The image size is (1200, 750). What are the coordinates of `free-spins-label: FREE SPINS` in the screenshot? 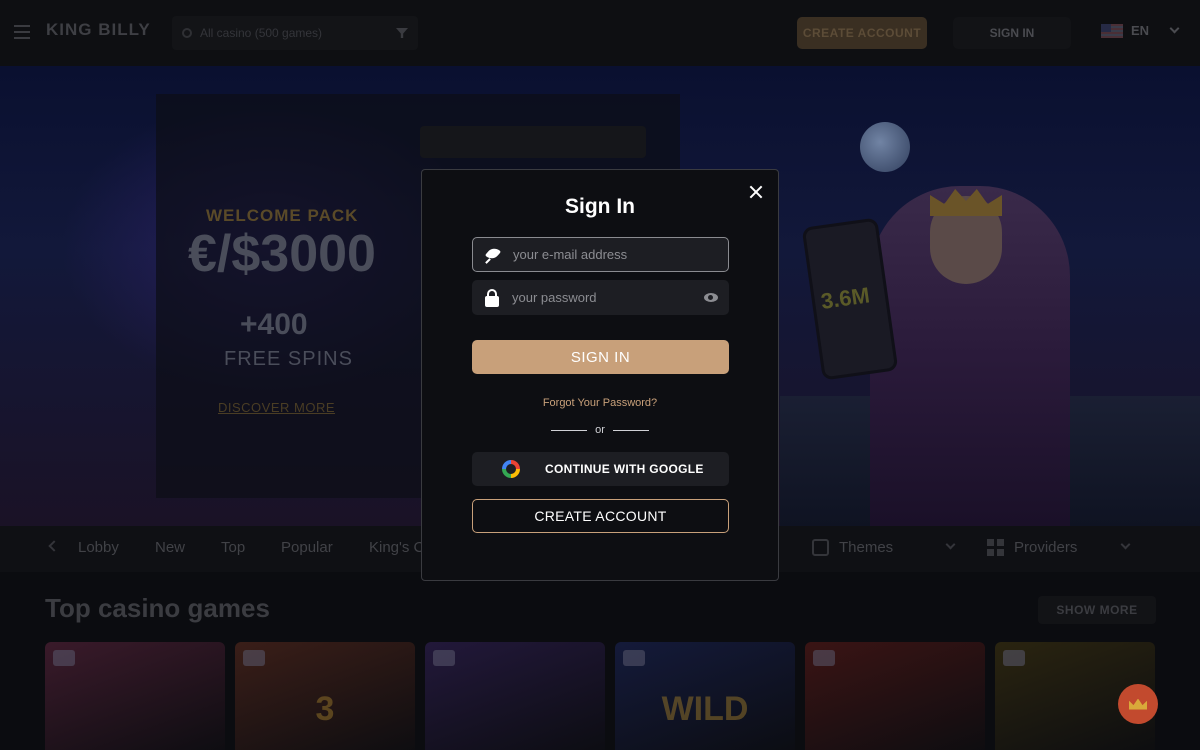 It's located at (288, 359).